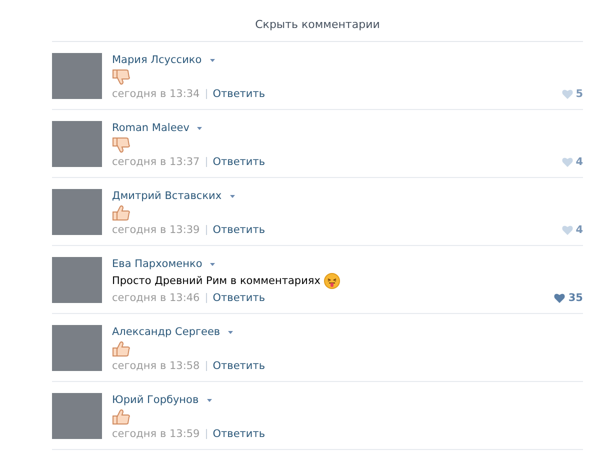  I want to click on author-name: Дмитрий Вставских, so click(167, 196).